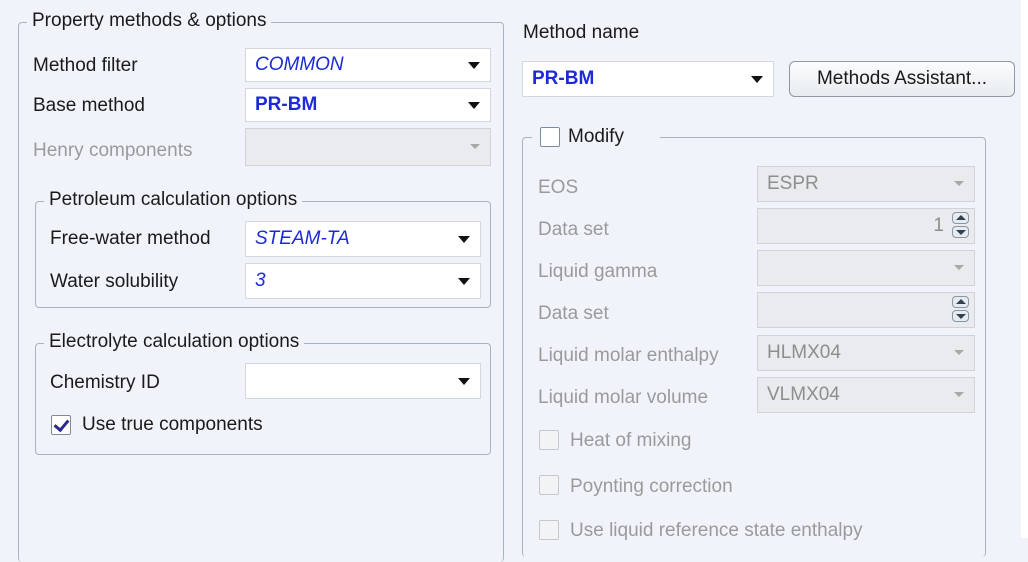 The height and width of the screenshot is (562, 1028). I want to click on liquid-molar-enthalpy-label: Liquid molar enthalpy, so click(628, 355).